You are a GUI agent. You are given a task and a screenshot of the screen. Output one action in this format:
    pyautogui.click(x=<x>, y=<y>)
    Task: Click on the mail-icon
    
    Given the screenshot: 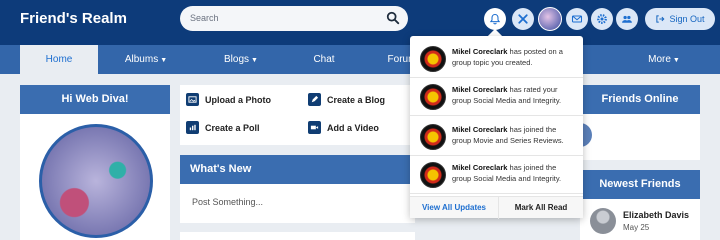 What is the action you would take?
    pyautogui.click(x=577, y=19)
    